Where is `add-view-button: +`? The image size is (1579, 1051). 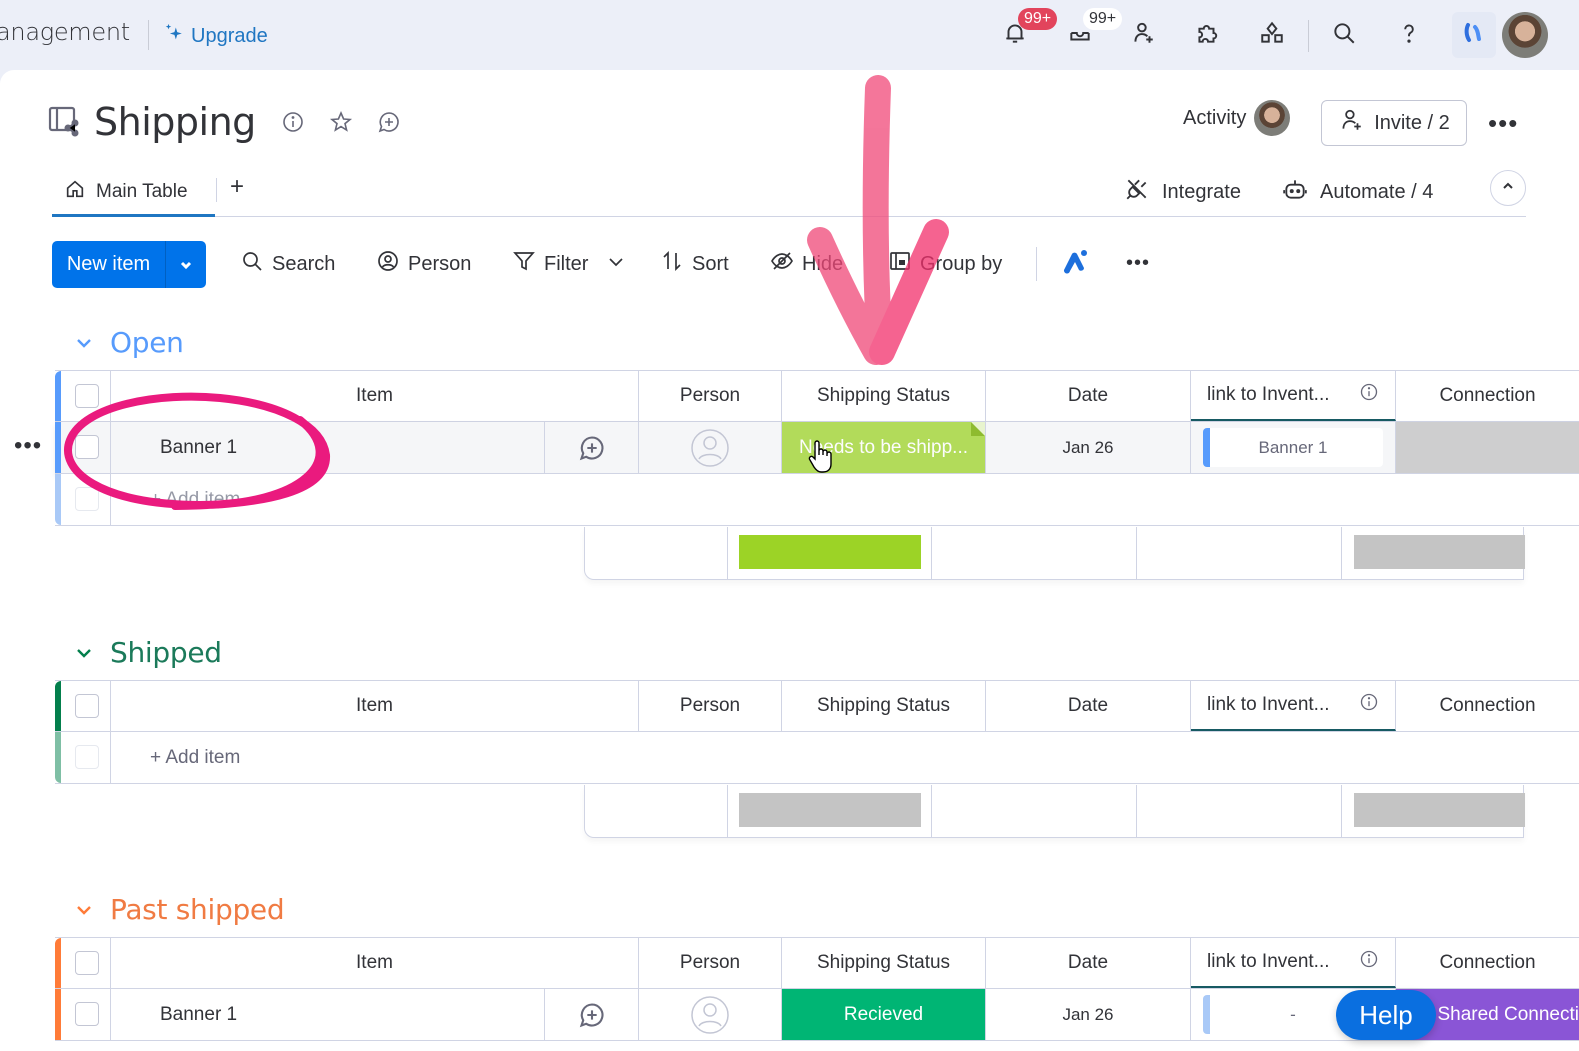
add-view-button: + is located at coordinates (237, 187).